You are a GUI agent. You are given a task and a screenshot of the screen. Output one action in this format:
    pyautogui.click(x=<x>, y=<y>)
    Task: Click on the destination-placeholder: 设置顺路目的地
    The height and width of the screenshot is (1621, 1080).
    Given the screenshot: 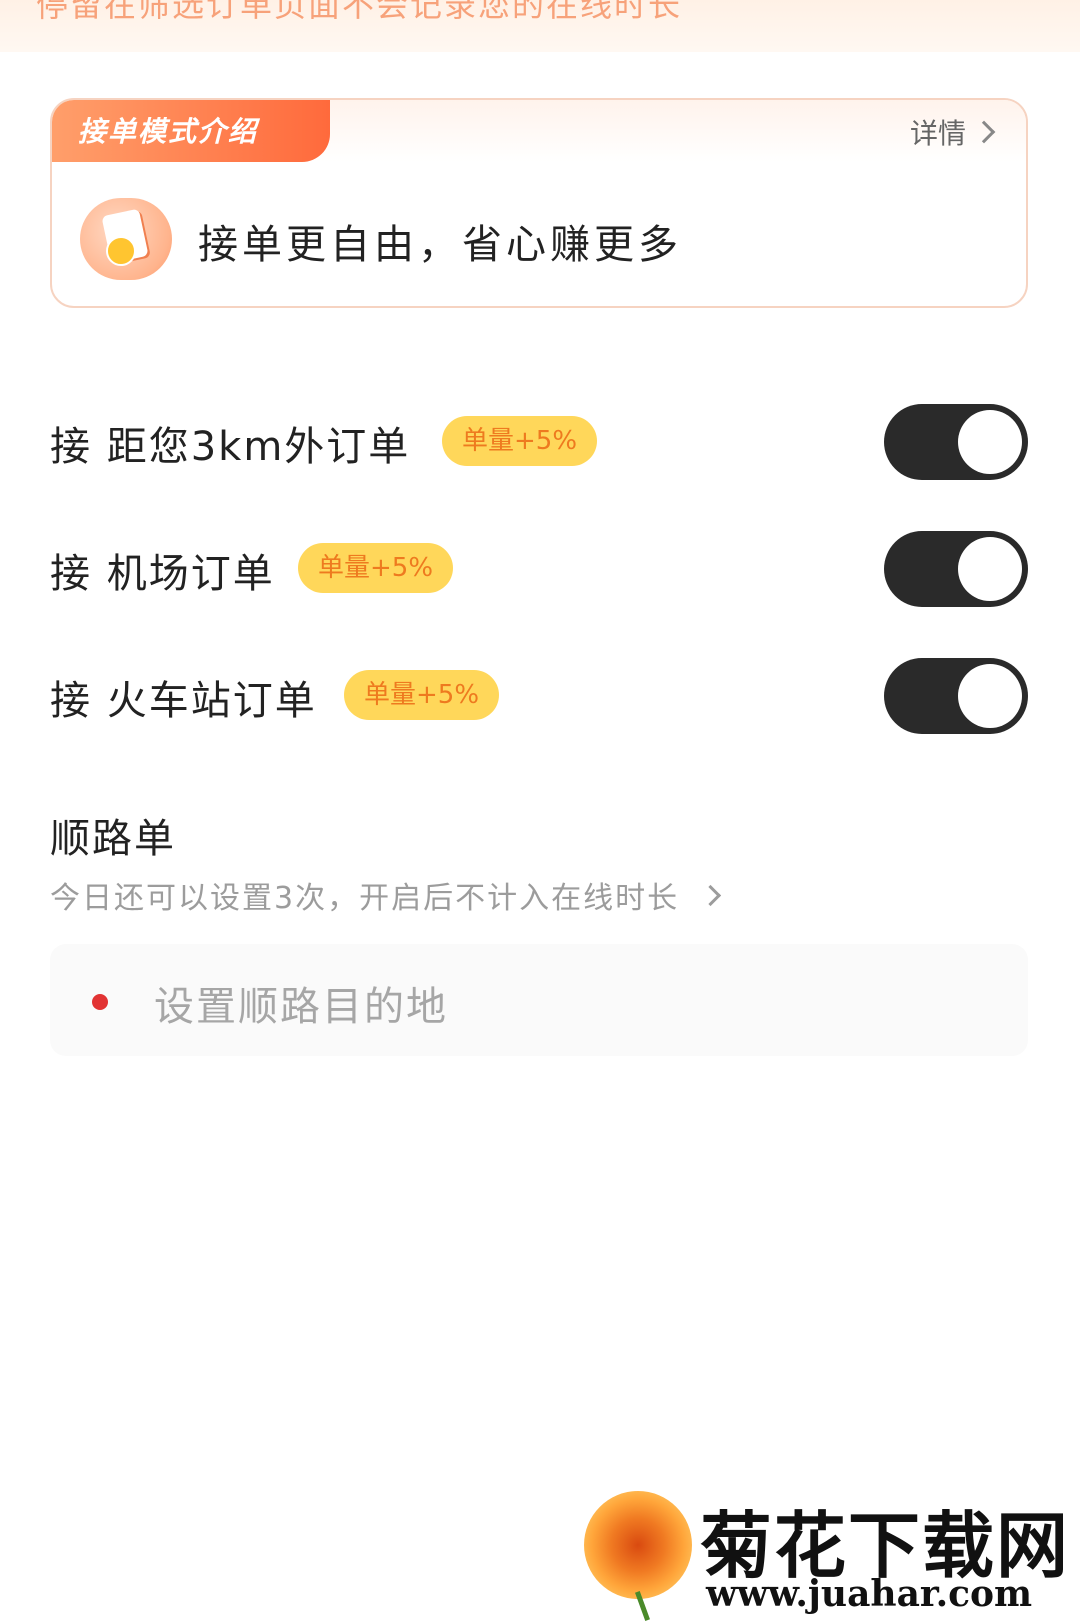 What is the action you would take?
    pyautogui.click(x=301, y=1007)
    